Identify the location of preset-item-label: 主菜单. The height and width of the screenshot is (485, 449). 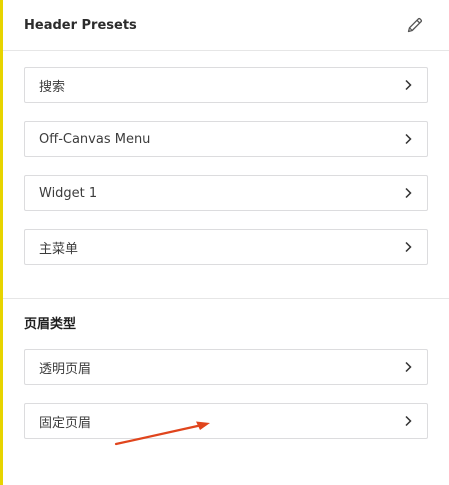
(59, 249).